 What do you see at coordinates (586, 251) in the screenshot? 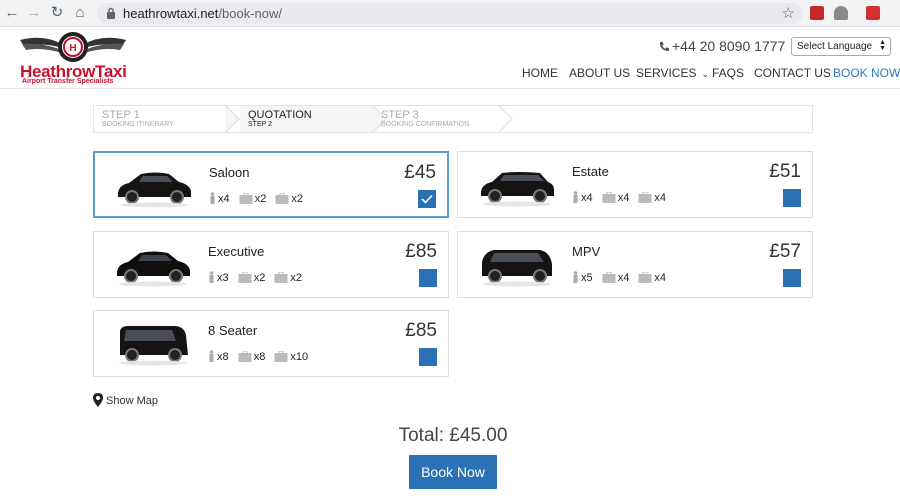
I see `vehicle-name: MPV` at bounding box center [586, 251].